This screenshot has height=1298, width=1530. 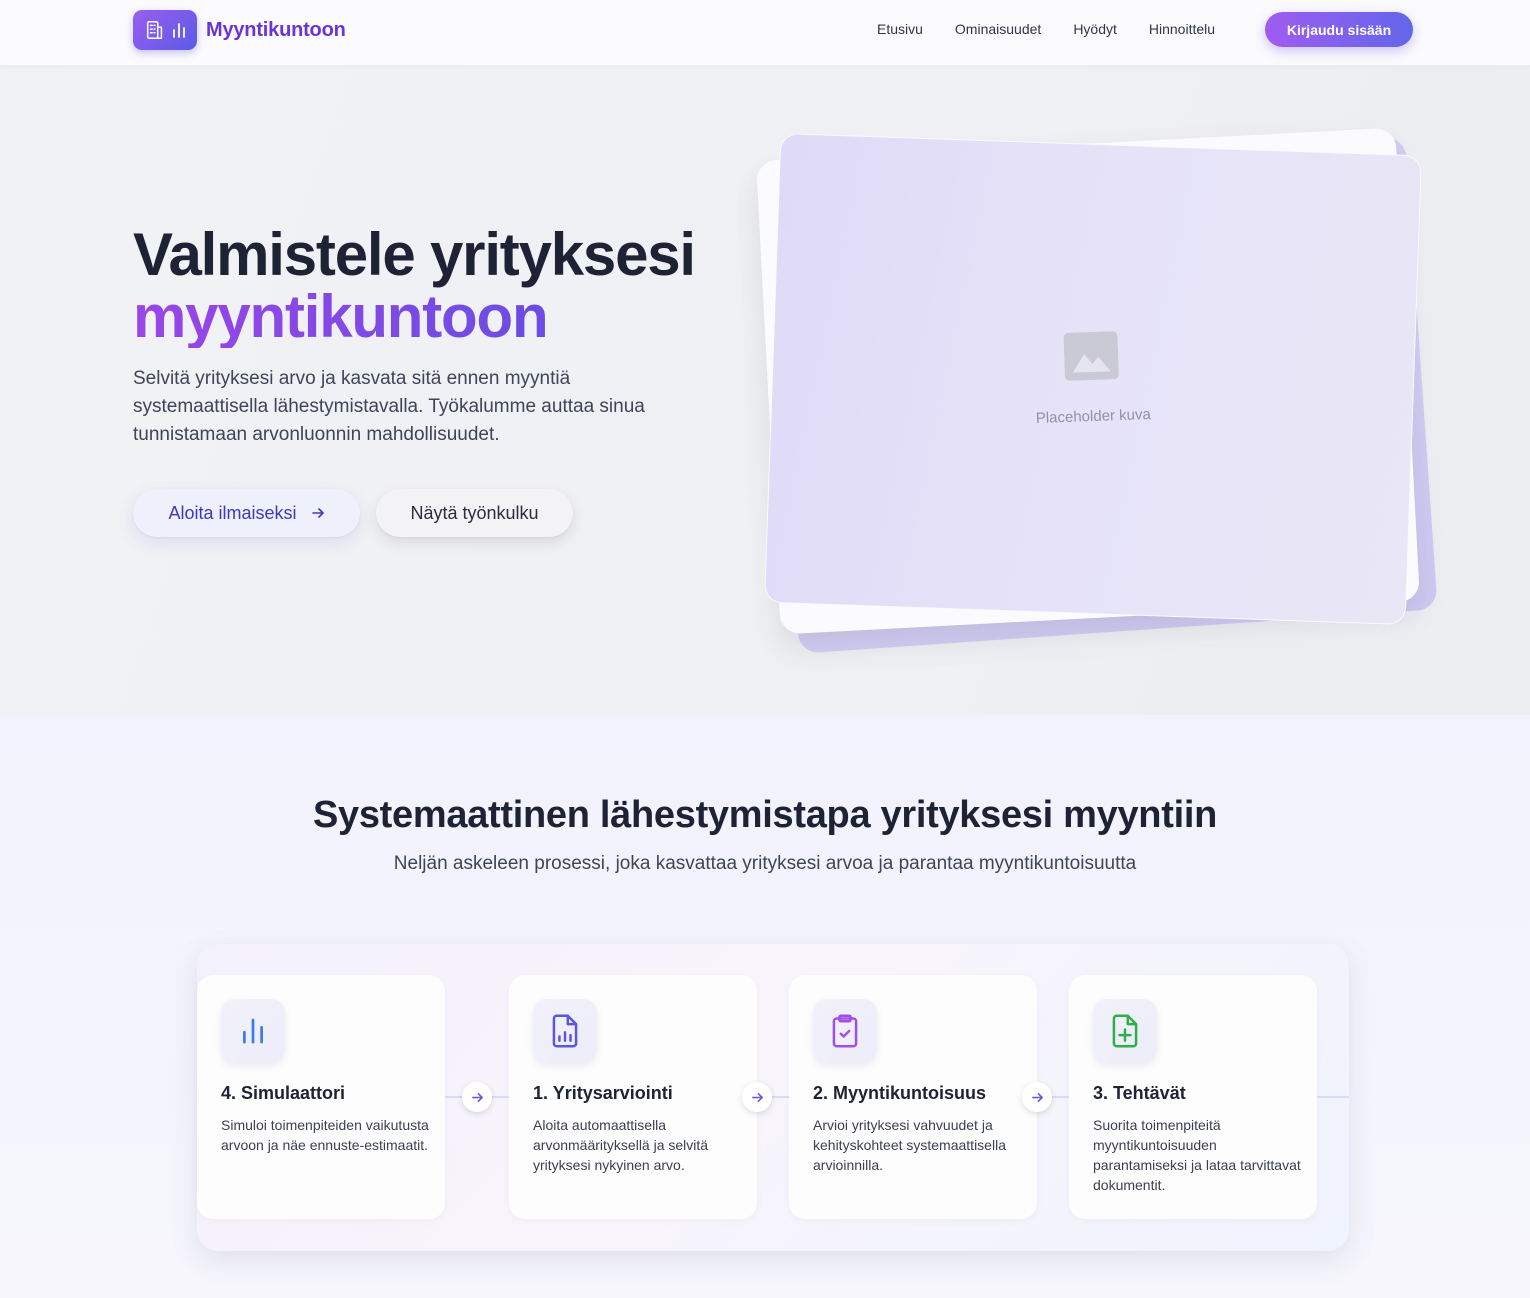 I want to click on bar-chart-icon, so click(x=253, y=1031).